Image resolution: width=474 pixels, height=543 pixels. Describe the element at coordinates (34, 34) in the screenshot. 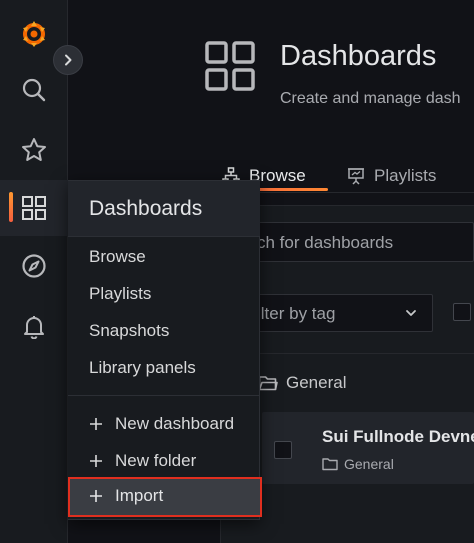

I see `grafana-logo-icon` at that location.